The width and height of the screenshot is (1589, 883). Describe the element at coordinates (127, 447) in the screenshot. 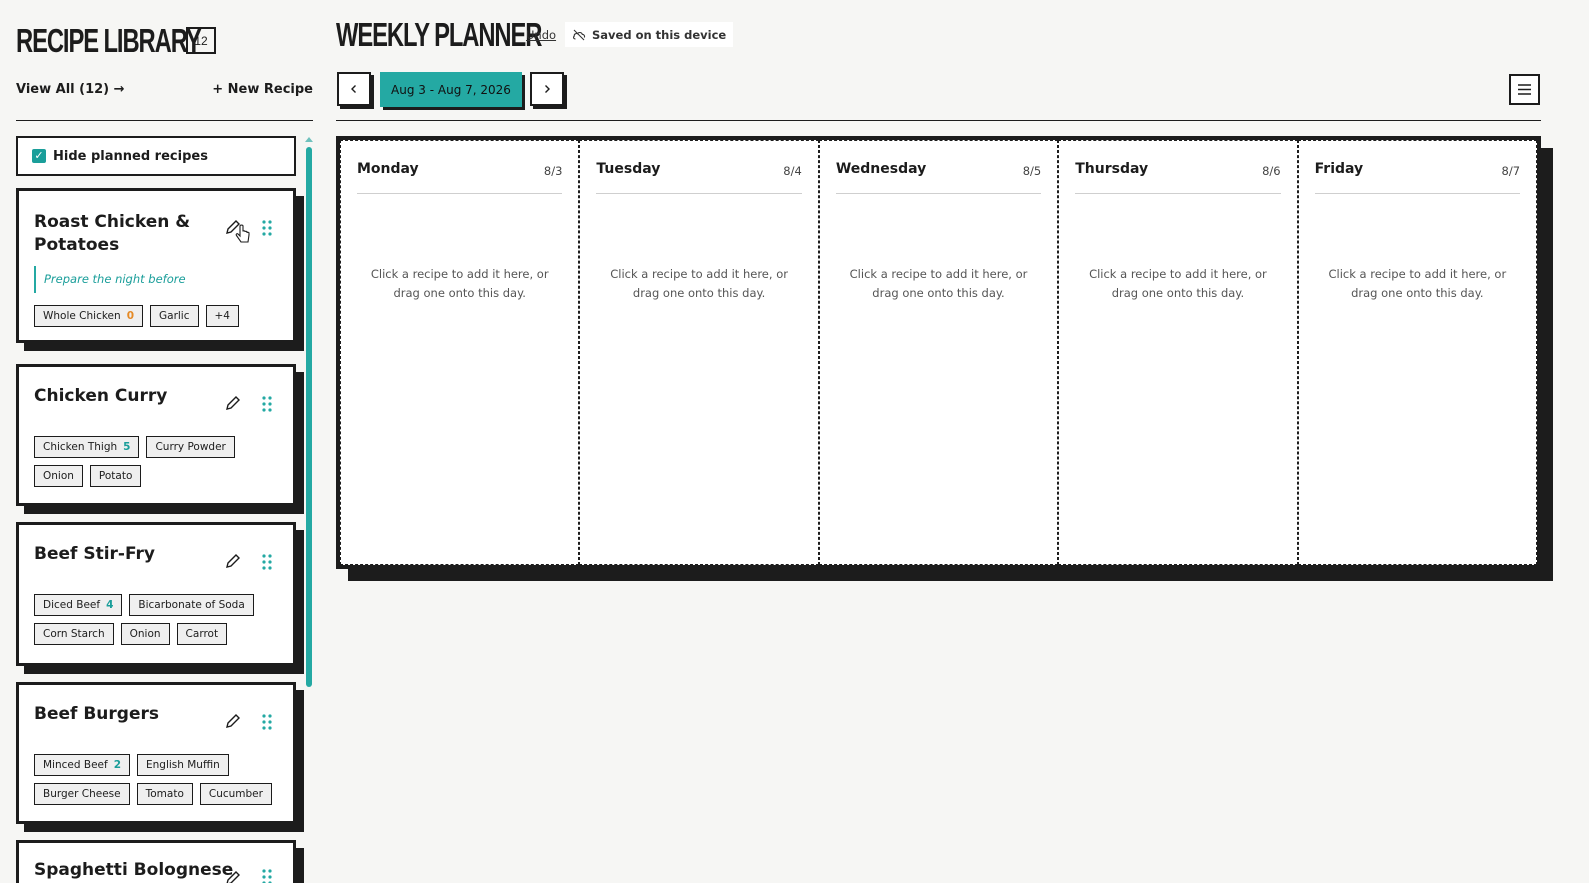

I see `ingredient-count: 5` at that location.